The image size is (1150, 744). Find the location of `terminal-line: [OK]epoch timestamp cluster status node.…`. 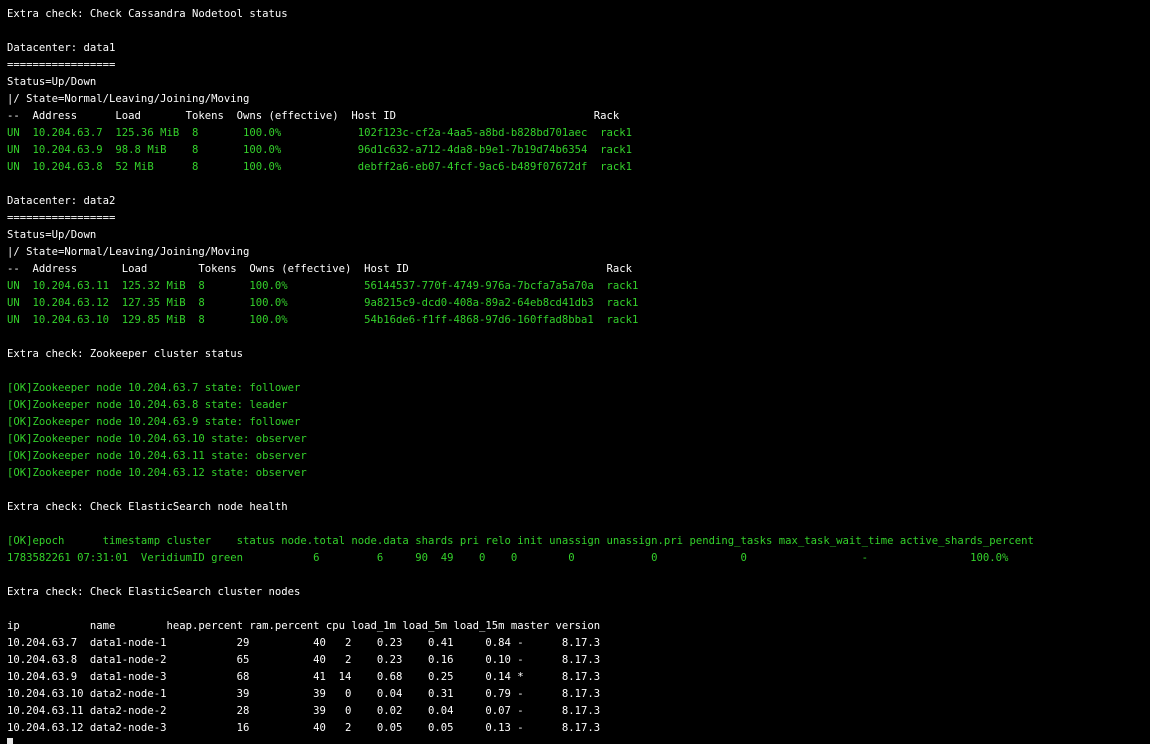

terminal-line: [OK]epoch timestamp cluster status node.… is located at coordinates (520, 541).